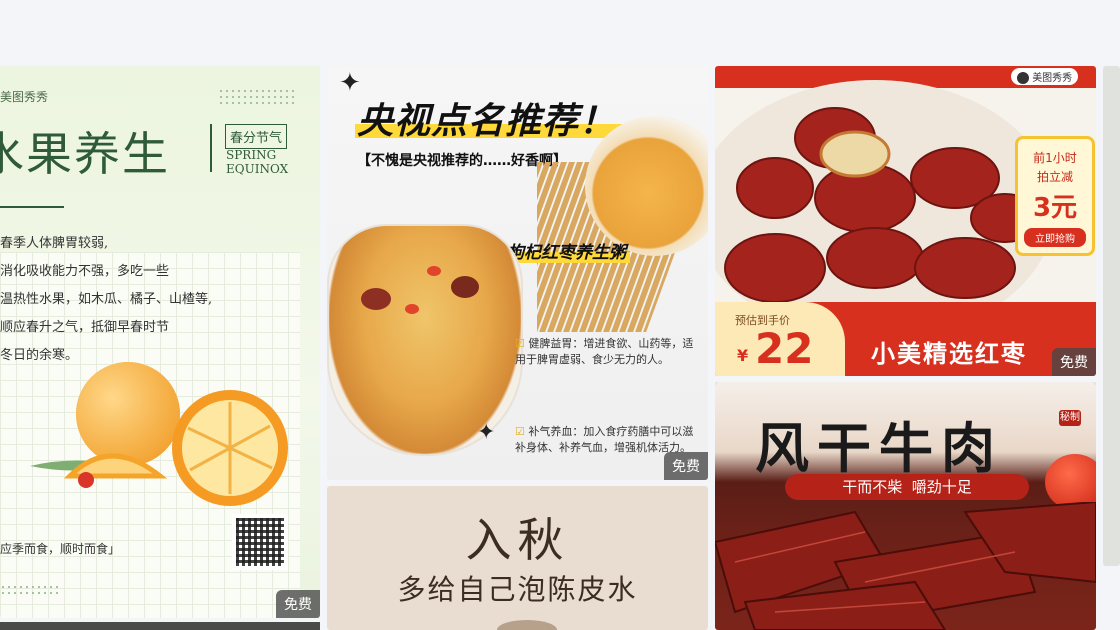 The height and width of the screenshot is (630, 1120). I want to click on solar-term-tag: 春分节气, so click(256, 136).